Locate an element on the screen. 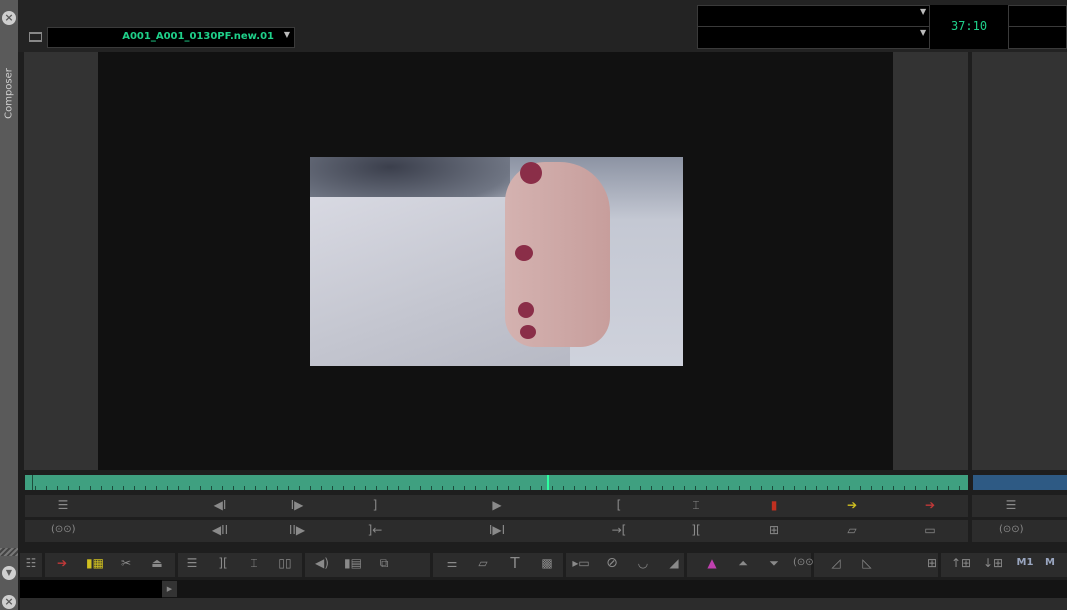 This screenshot has height=610, width=1067. segment-mode-icon: ▮▦ is located at coordinates (95, 563).